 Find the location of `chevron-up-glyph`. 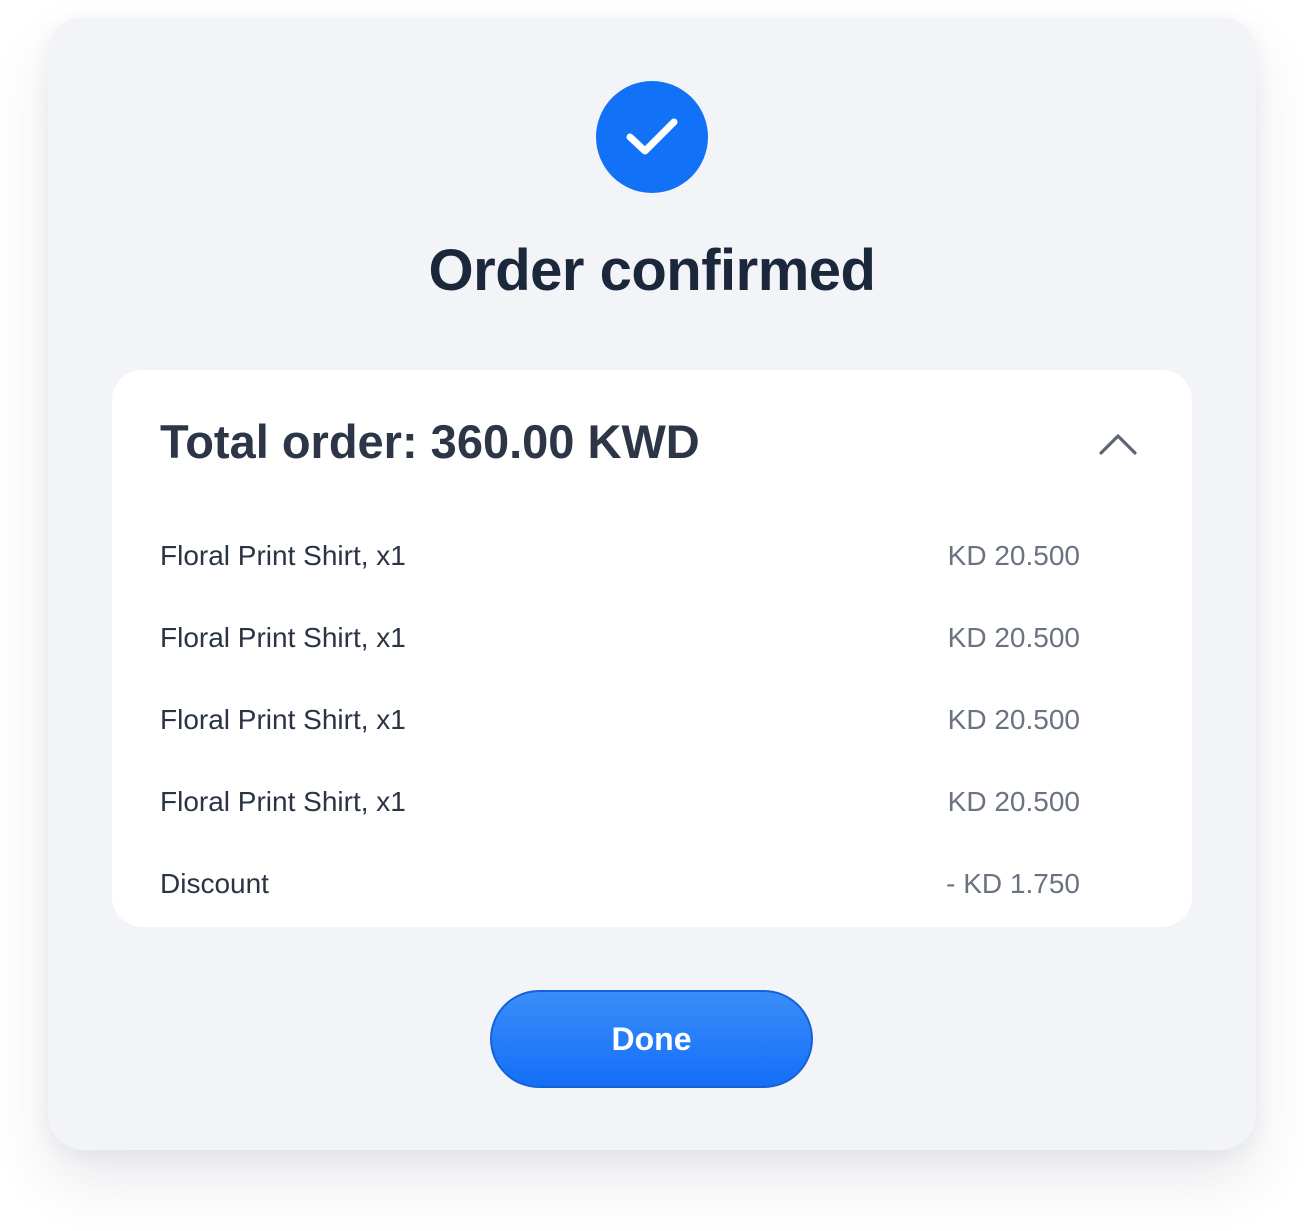

chevron-up-glyph is located at coordinates (1118, 444).